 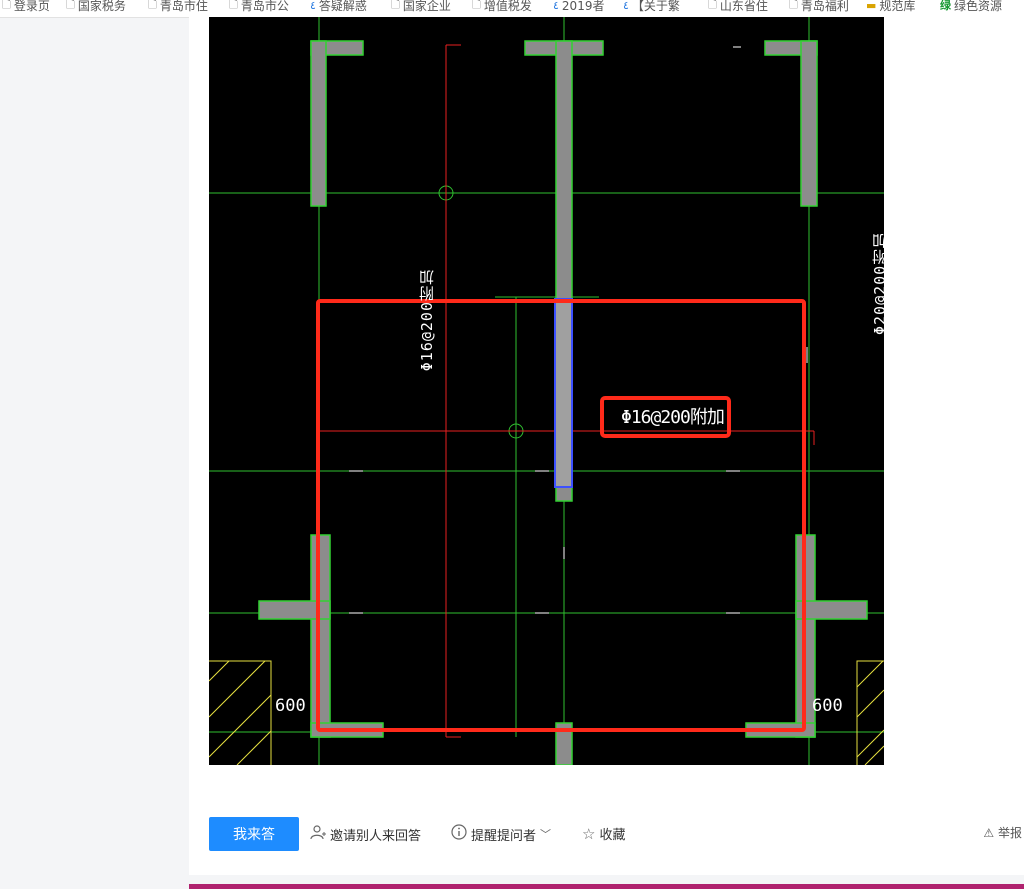 I want to click on star-icon: ☆, so click(x=589, y=833).